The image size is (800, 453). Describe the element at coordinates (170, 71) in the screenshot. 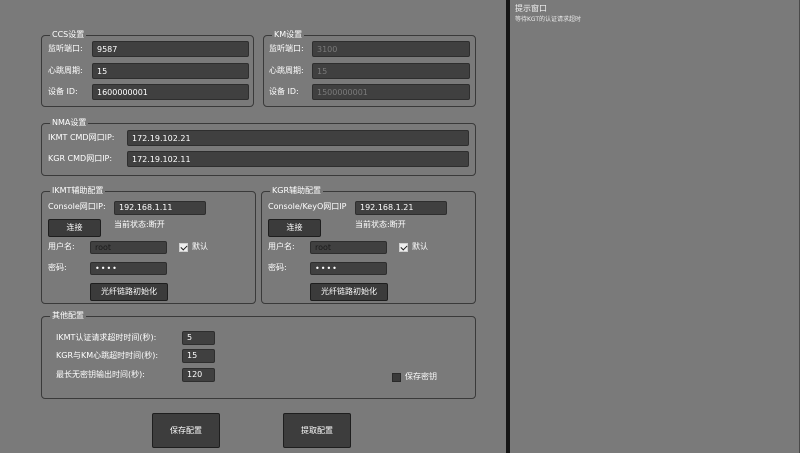

I see `ccs-heartbeat-input: 15` at that location.